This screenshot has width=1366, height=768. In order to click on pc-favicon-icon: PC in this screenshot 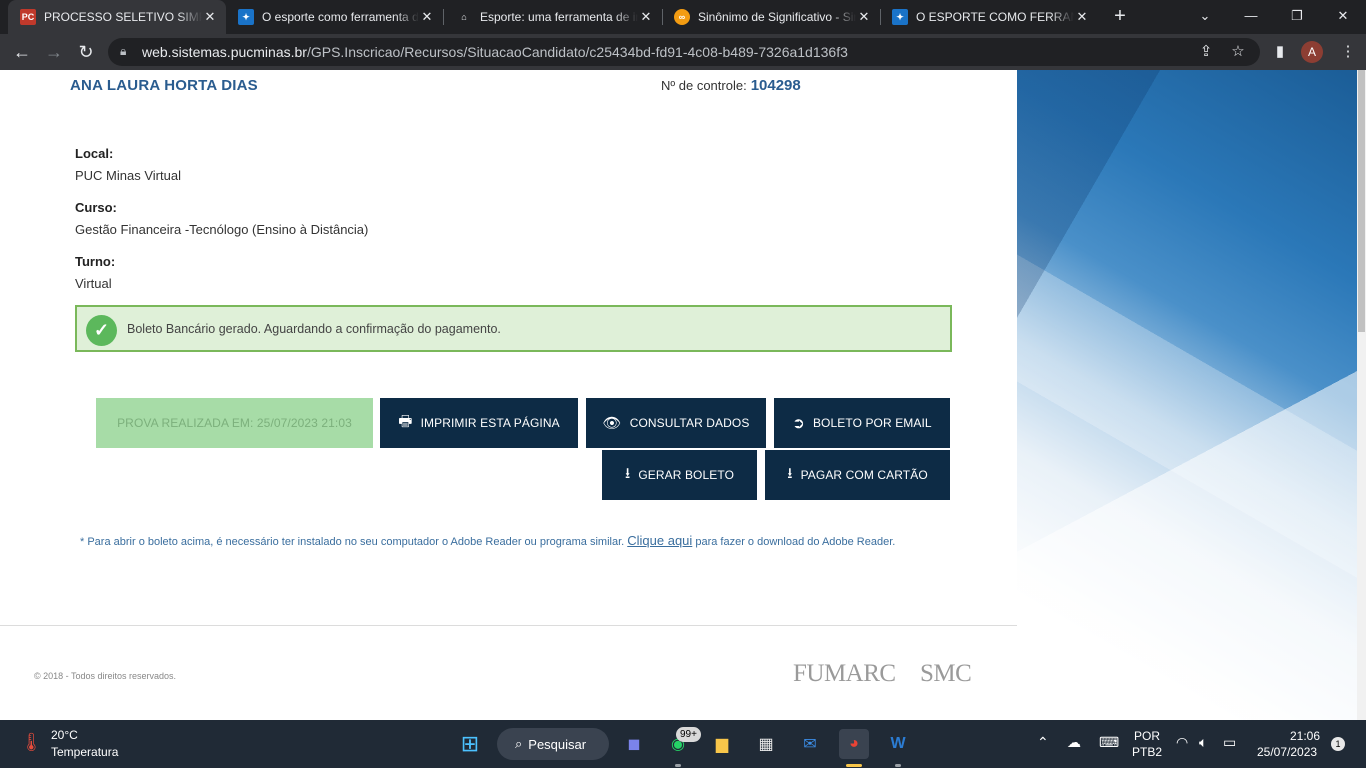, I will do `click(28, 17)`.